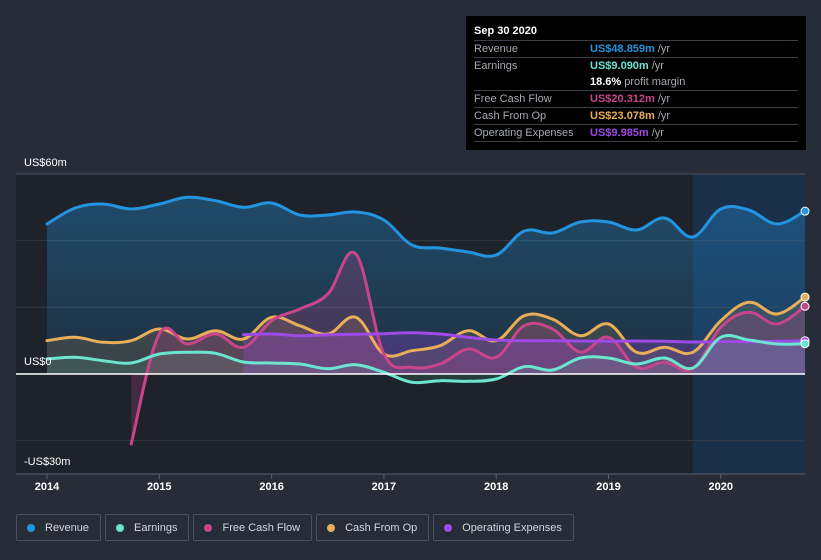 The image size is (821, 560). Describe the element at coordinates (805, 297) in the screenshot. I see `cash-from-op-endpoint-marker` at that location.